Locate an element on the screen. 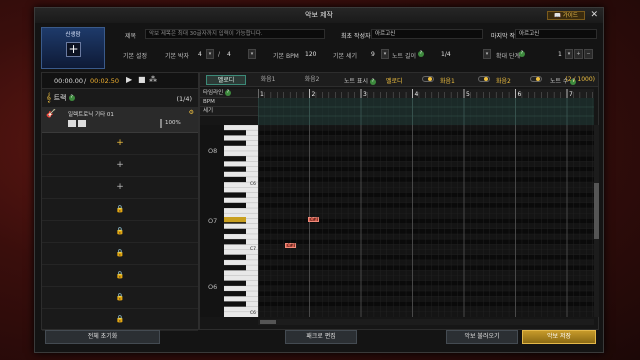 This screenshot has width=640, height=360. vertical-scroll-thumb is located at coordinates (596, 211).